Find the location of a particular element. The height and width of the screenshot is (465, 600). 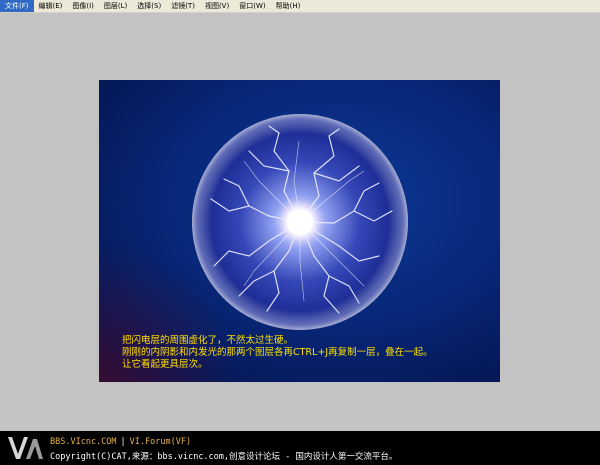

menu-edit: 编辑(E) is located at coordinates (51, 6).